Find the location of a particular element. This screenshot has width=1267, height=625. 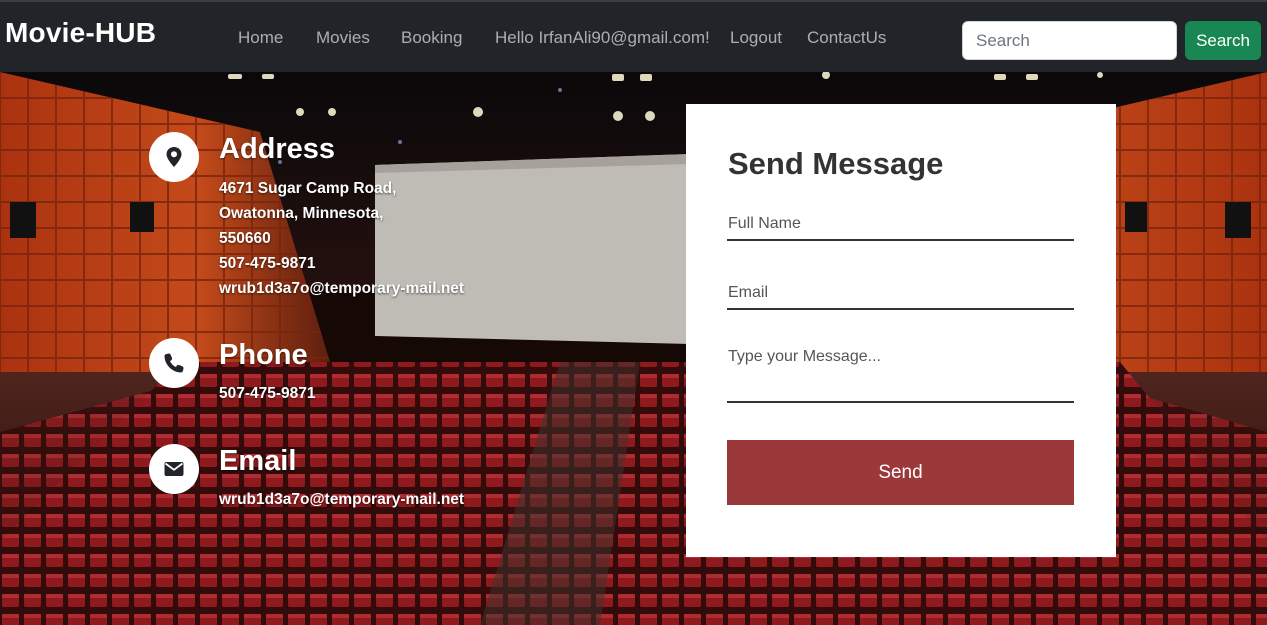

send-button: Send is located at coordinates (900, 472).